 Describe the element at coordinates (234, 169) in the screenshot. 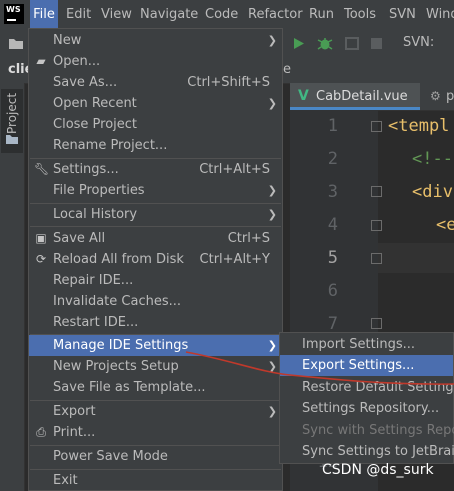

I see `shortcut-label: Ctrl+Alt+S` at that location.